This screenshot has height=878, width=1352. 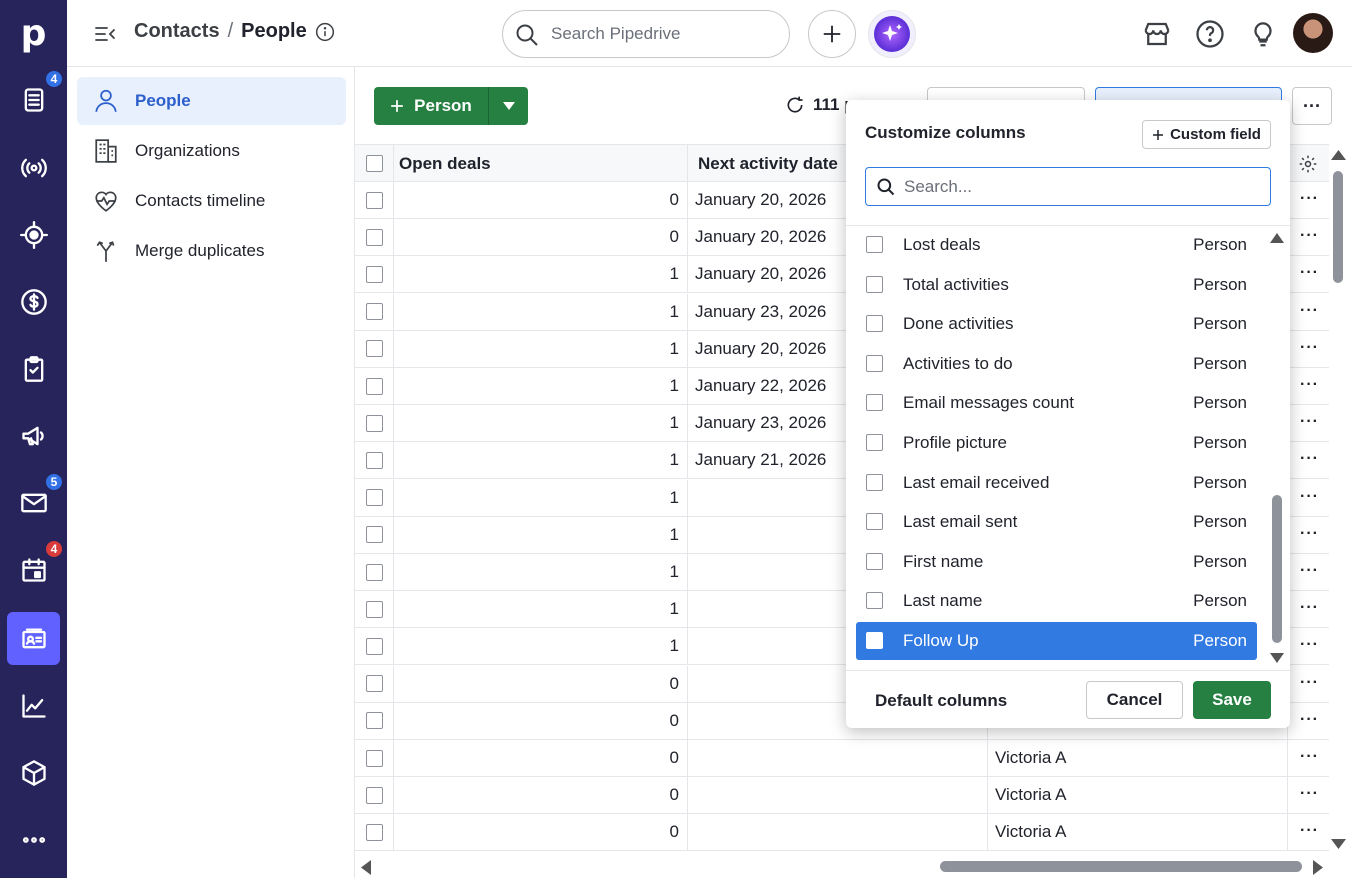 What do you see at coordinates (33, 638) in the screenshot?
I see `rail-item-contacts` at bounding box center [33, 638].